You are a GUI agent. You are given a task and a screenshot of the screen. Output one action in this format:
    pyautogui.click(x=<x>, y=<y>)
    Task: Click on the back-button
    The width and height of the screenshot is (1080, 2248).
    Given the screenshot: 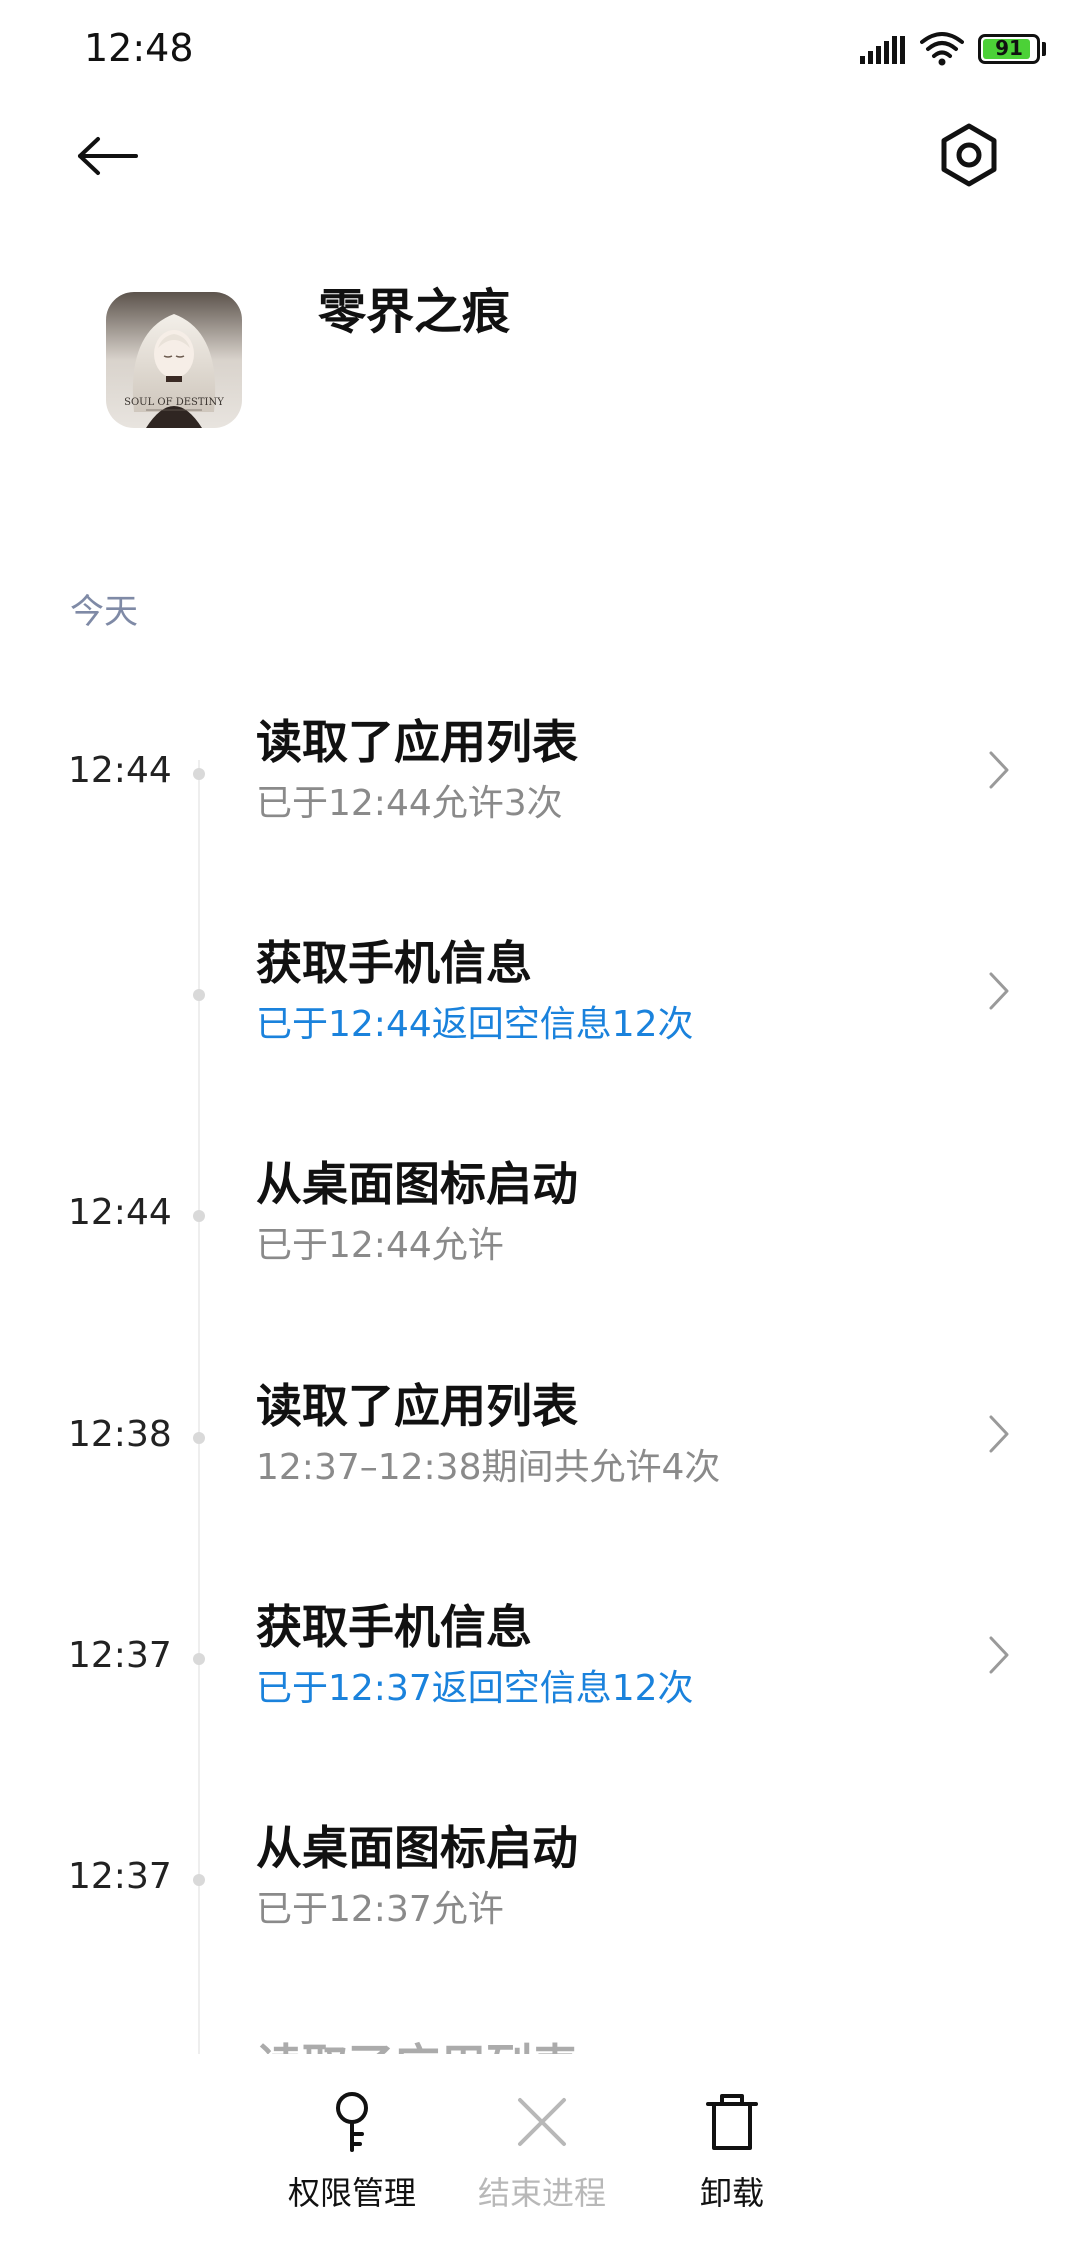 What is the action you would take?
    pyautogui.click(x=118, y=156)
    